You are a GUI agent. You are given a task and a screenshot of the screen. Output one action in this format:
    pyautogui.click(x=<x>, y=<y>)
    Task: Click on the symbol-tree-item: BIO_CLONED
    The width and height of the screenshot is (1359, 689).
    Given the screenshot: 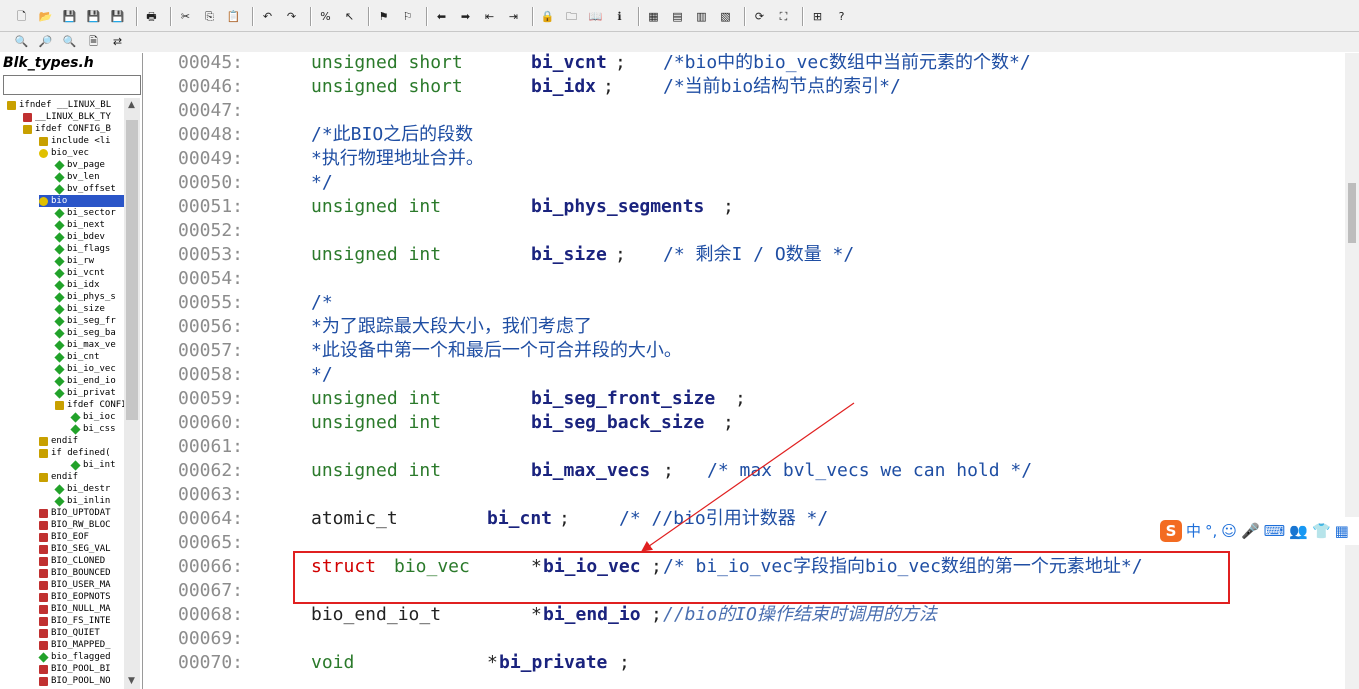 What is the action you would take?
    pyautogui.click(x=81, y=561)
    